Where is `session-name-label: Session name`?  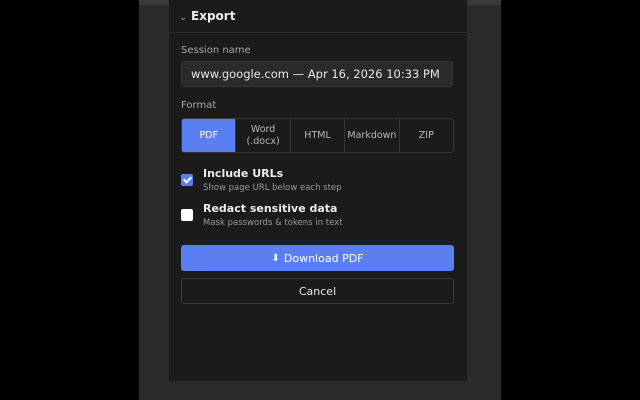
session-name-label: Session name is located at coordinates (216, 50).